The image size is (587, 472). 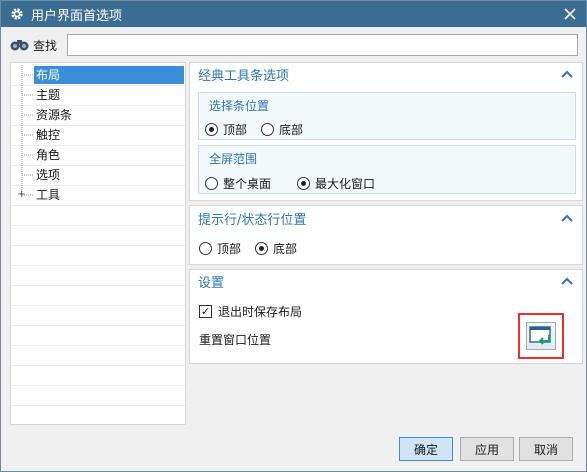 I want to click on ok-button: 确定, so click(x=426, y=449).